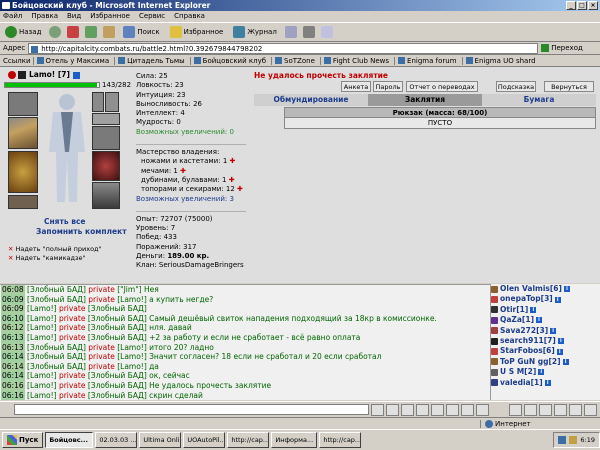 This screenshot has width=600, height=450. Describe the element at coordinates (254, 32) in the screenshot. I see `history-button: Журнал` at that location.